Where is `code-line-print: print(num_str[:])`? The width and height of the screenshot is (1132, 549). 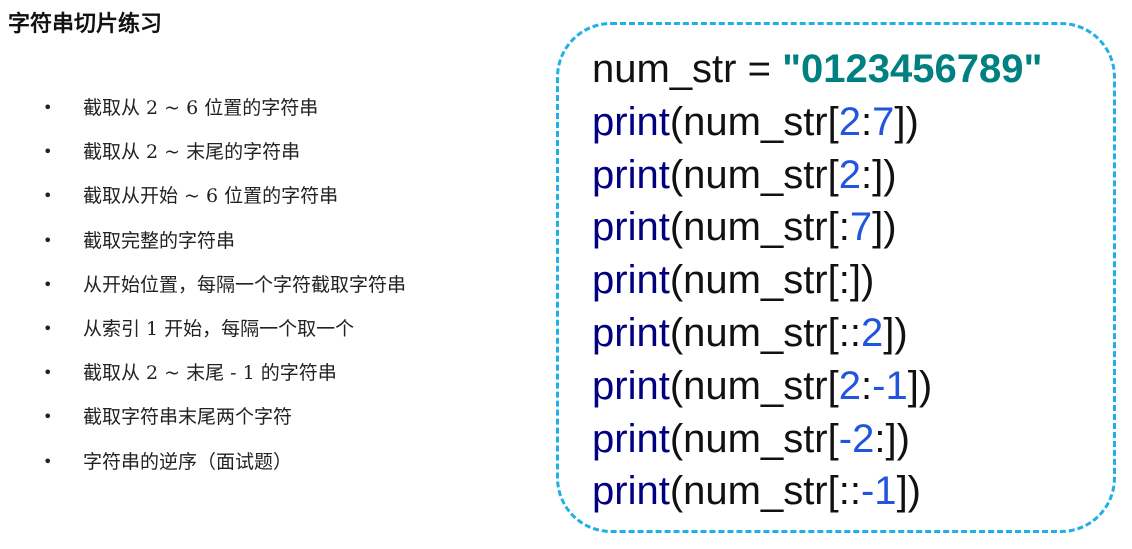
code-line-print: print(num_str[:]) is located at coordinates (817, 282).